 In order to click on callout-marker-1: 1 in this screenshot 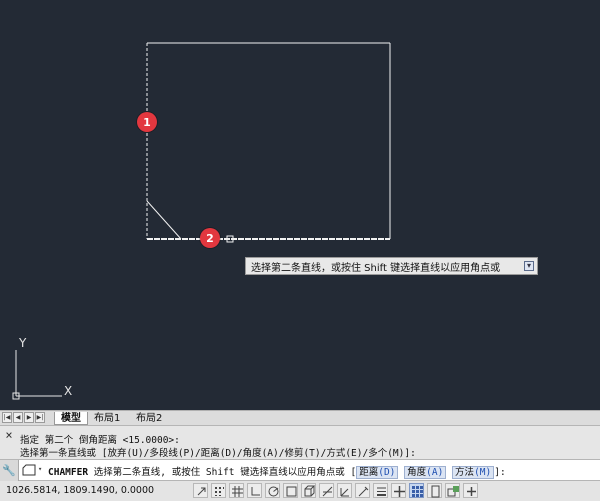, I will do `click(147, 122)`.